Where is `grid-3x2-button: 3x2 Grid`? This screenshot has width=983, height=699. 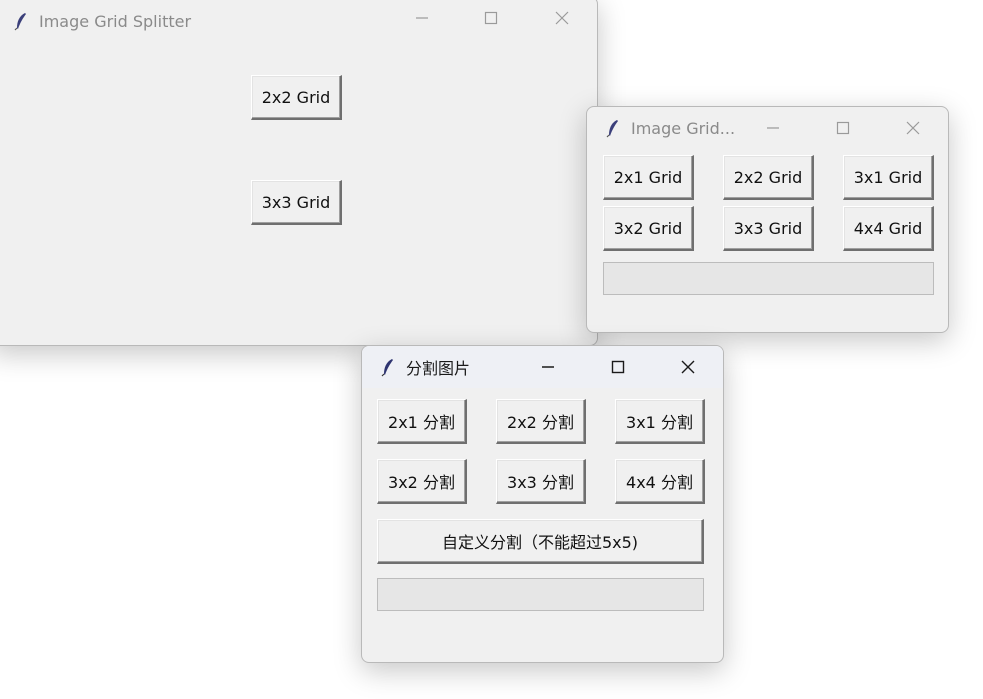 grid-3x2-button: 3x2 Grid is located at coordinates (648, 228).